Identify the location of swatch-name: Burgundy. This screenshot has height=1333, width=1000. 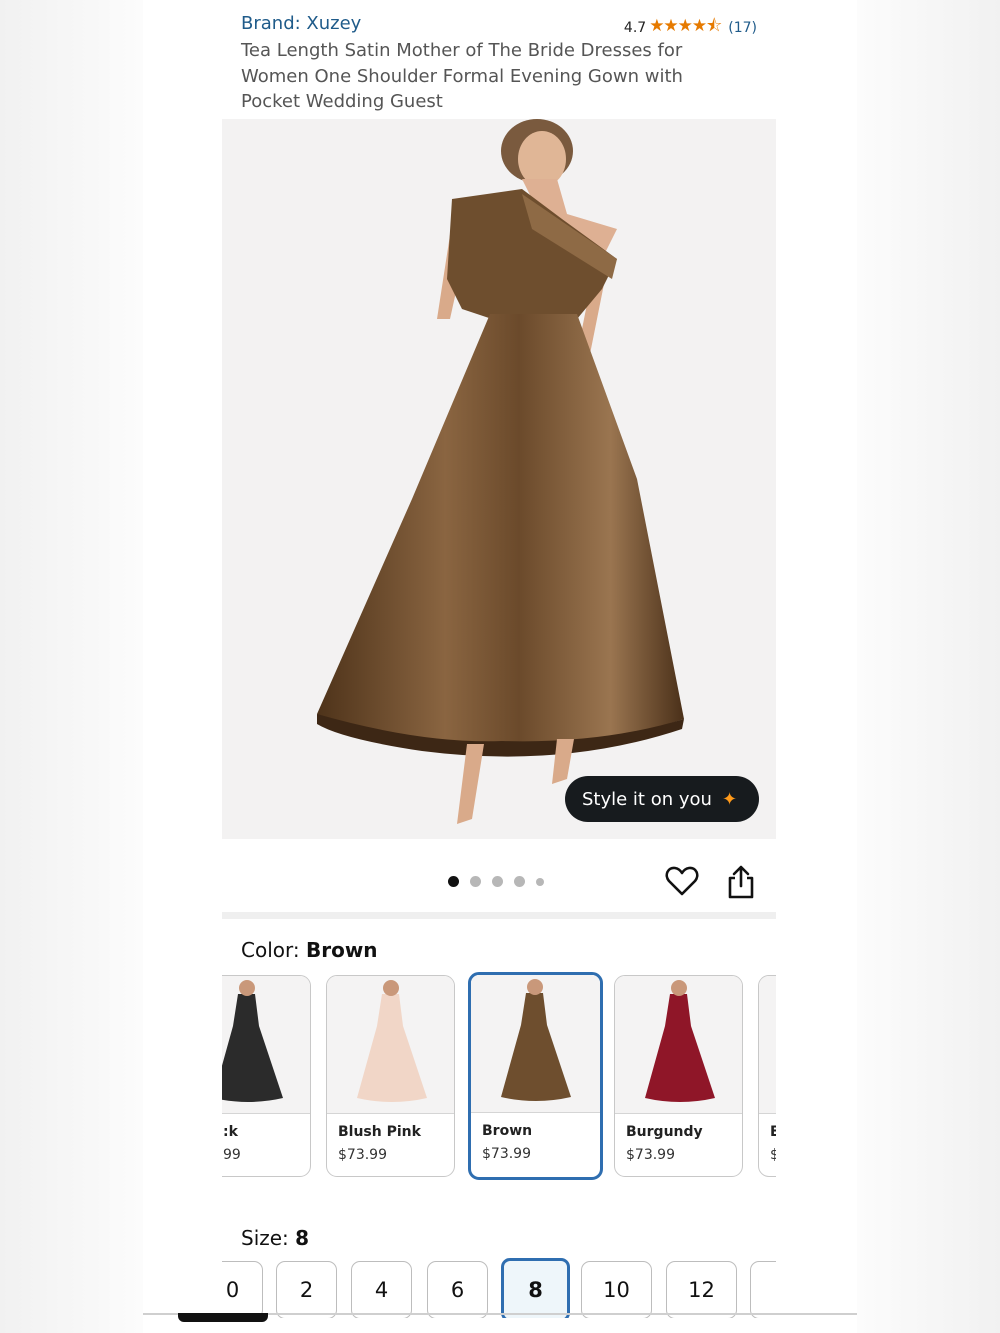
(664, 1132).